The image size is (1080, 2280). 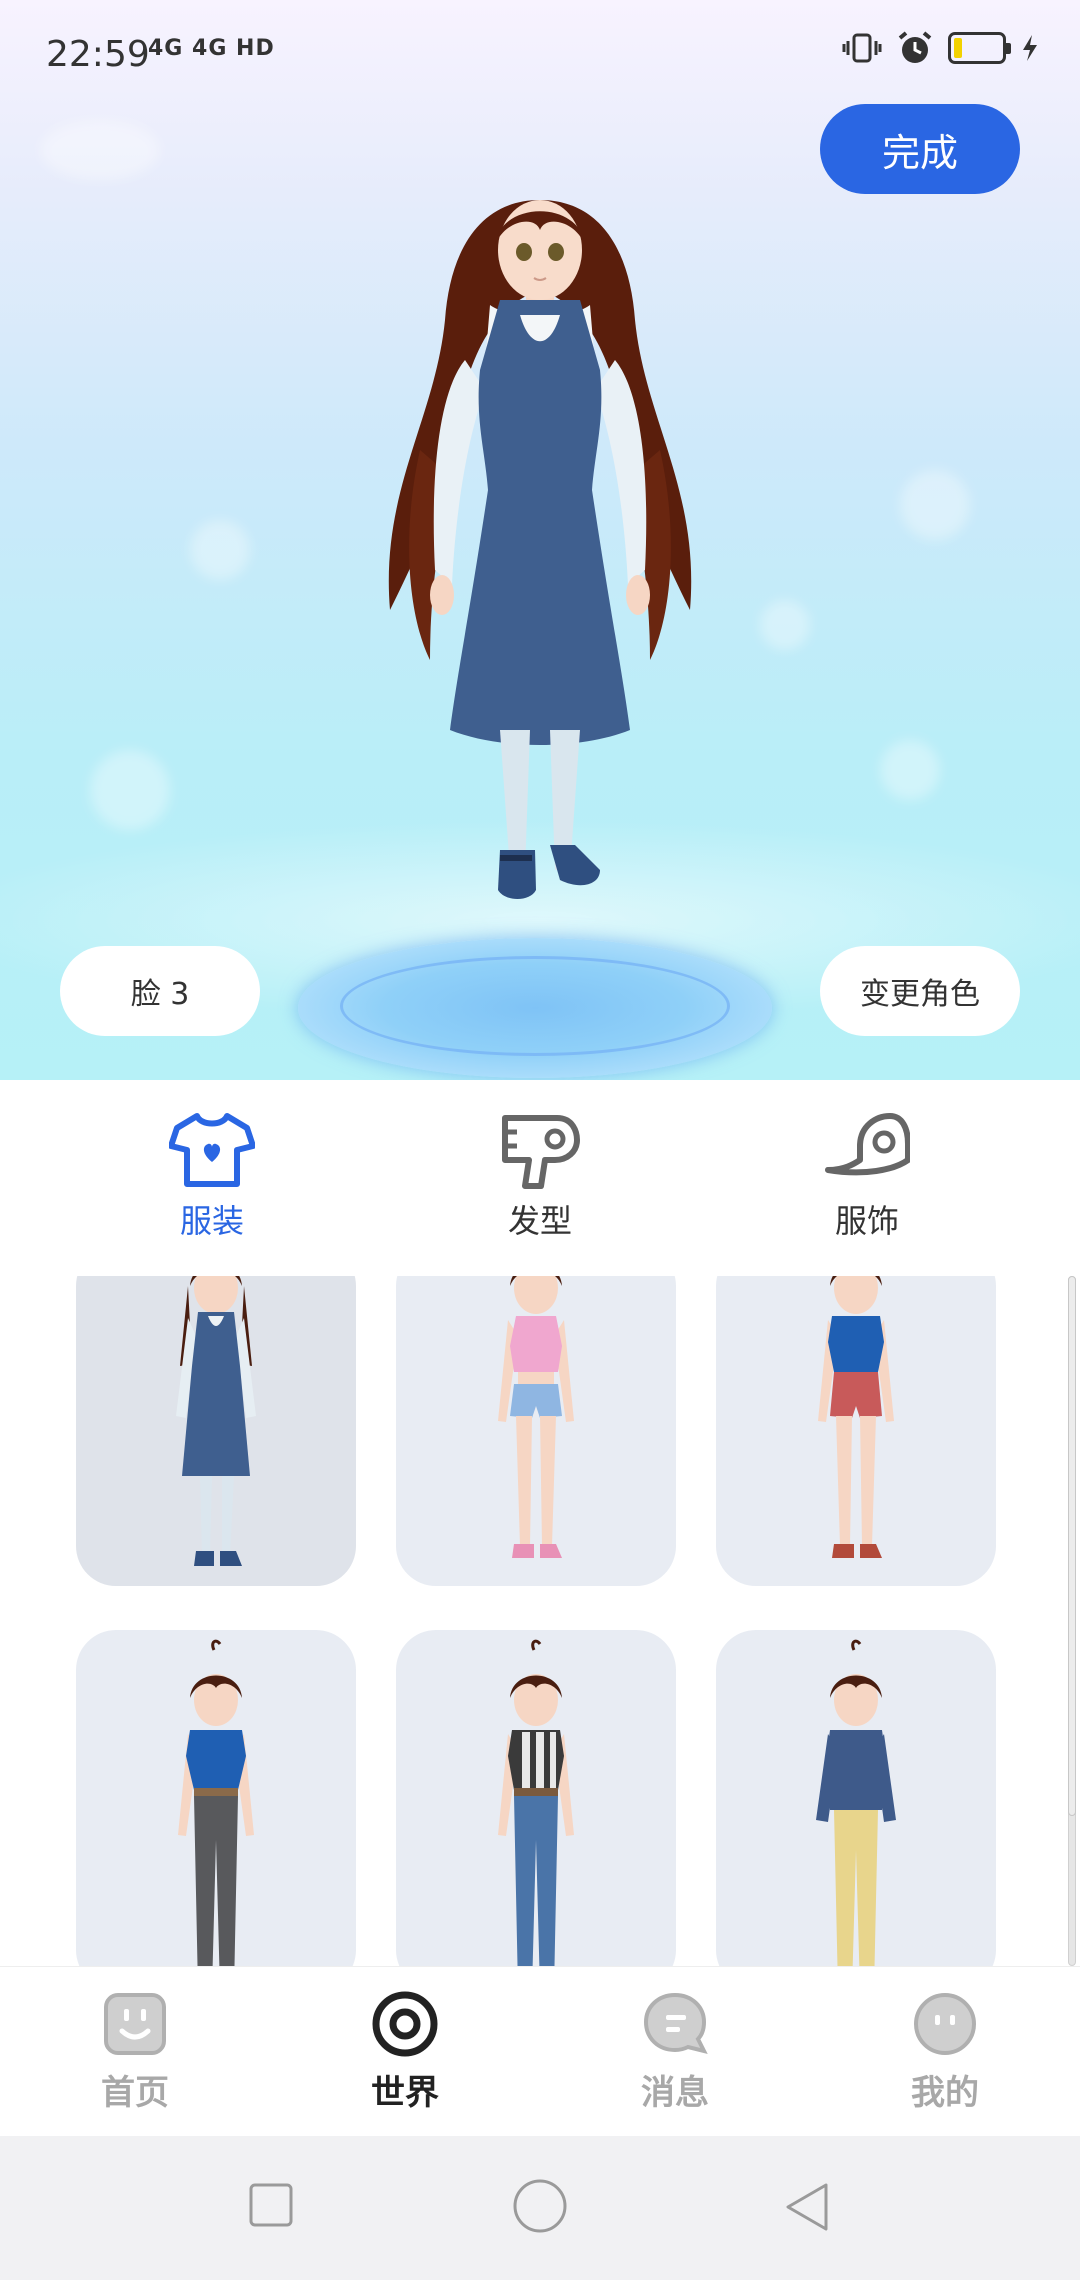 What do you see at coordinates (405, 2093) in the screenshot?
I see `nav-world-label: 世界` at bounding box center [405, 2093].